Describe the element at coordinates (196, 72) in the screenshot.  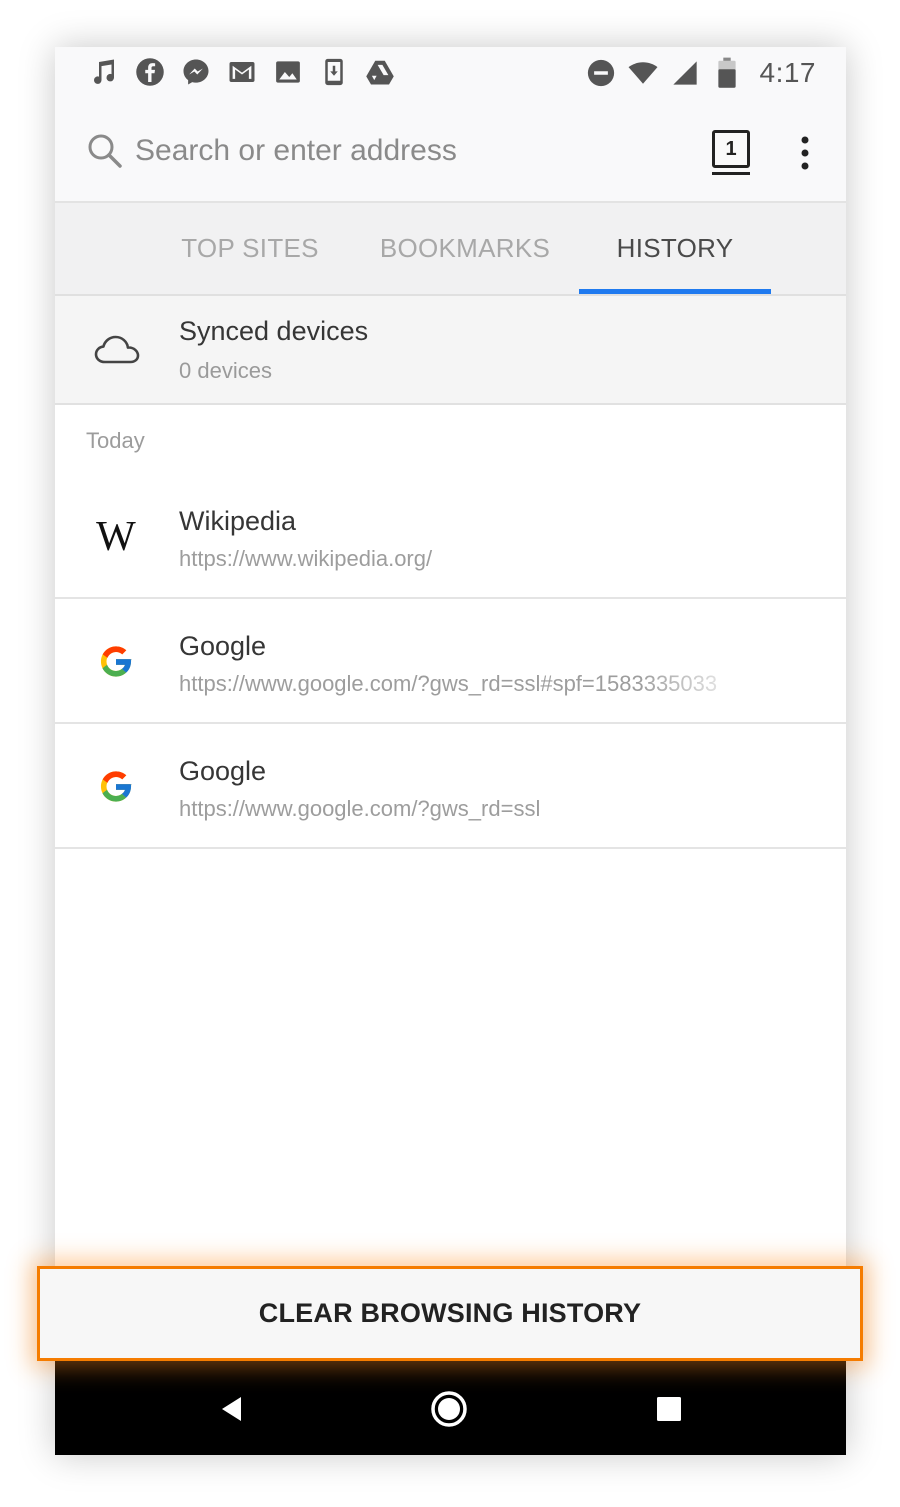
I see `messenger-icon` at that location.